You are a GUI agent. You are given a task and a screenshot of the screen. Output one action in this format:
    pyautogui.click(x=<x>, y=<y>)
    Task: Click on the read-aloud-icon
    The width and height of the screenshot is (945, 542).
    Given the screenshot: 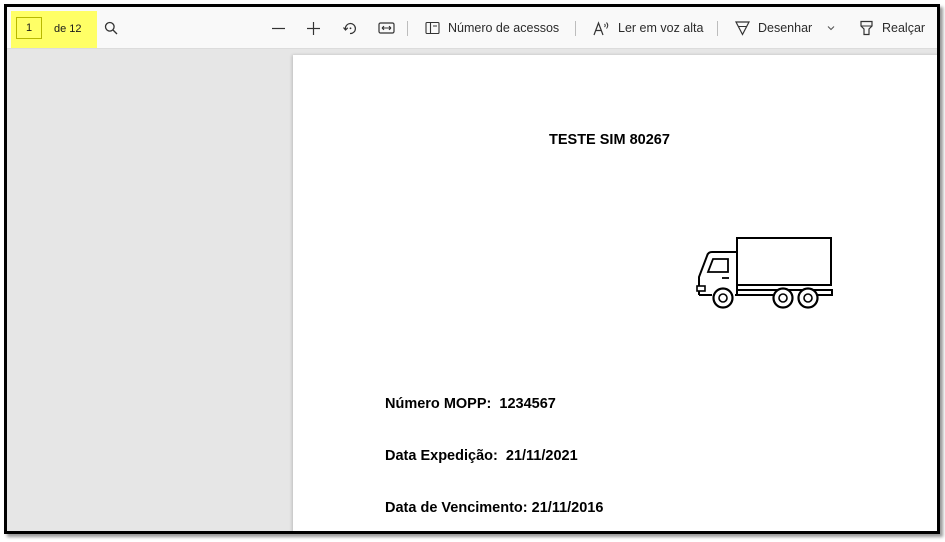 What is the action you would take?
    pyautogui.click(x=601, y=28)
    